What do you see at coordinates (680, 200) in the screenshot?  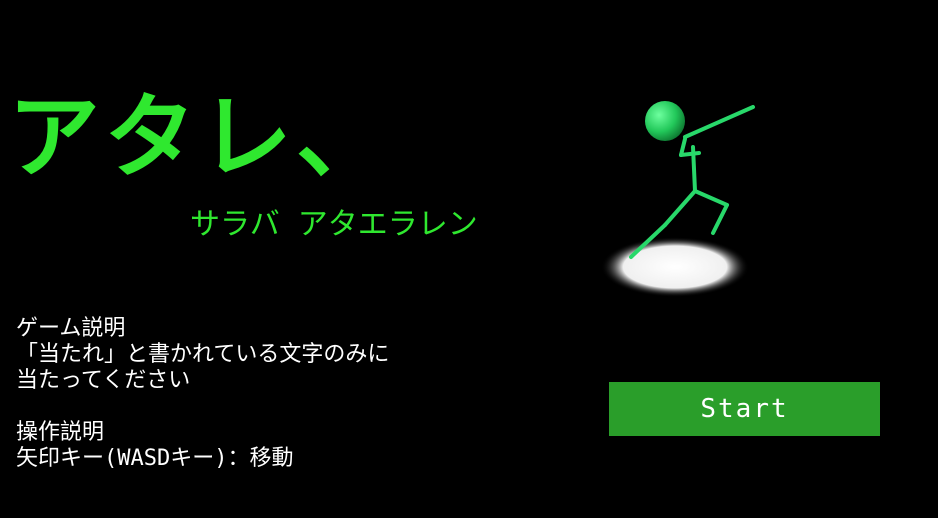 I see `stick-figure-icon` at bounding box center [680, 200].